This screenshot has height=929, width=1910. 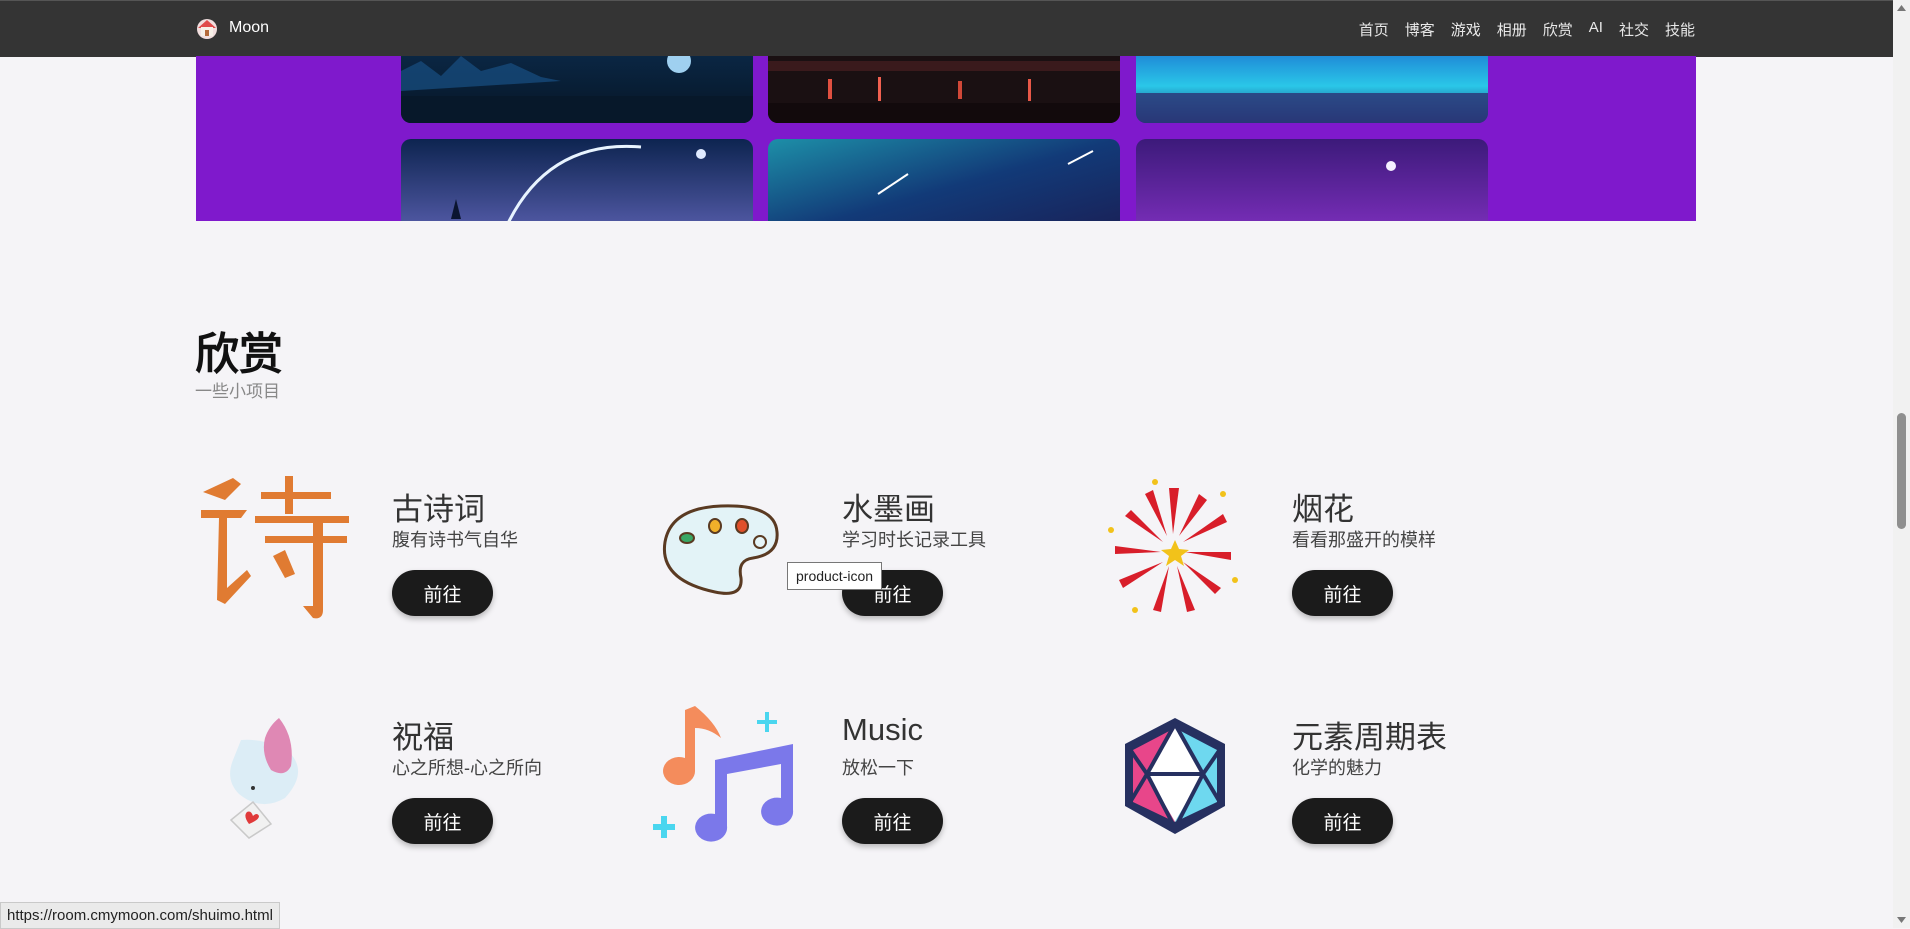 I want to click on paint-palette-icon, so click(x=725, y=550).